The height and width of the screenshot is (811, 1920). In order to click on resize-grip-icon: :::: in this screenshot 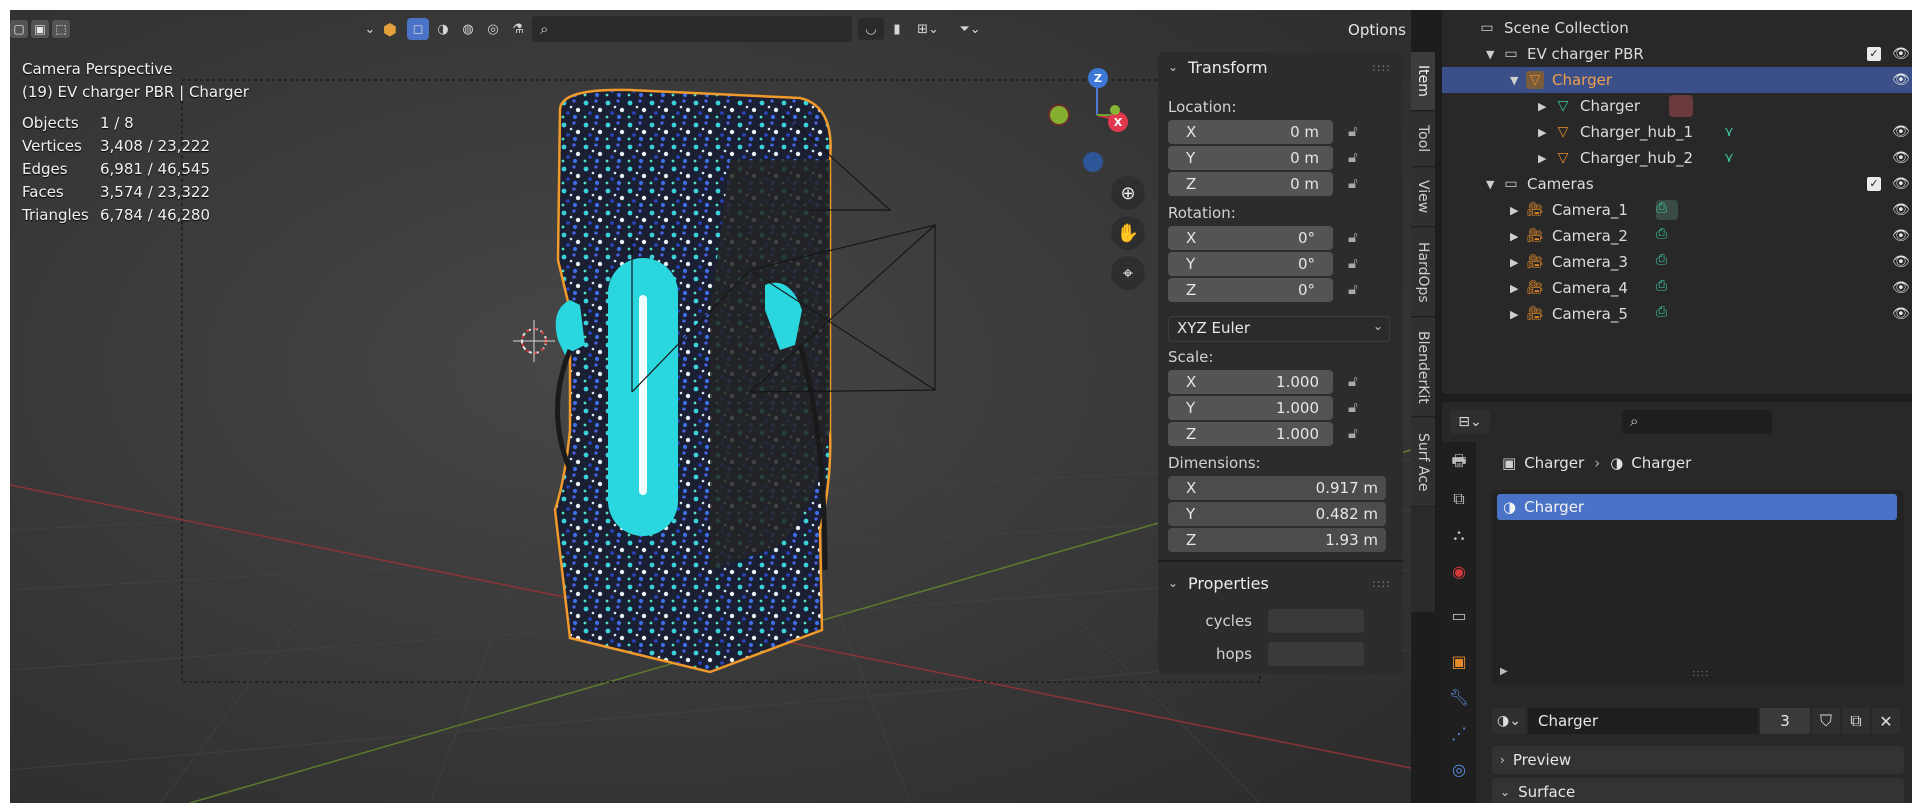, I will do `click(1700, 673)`.